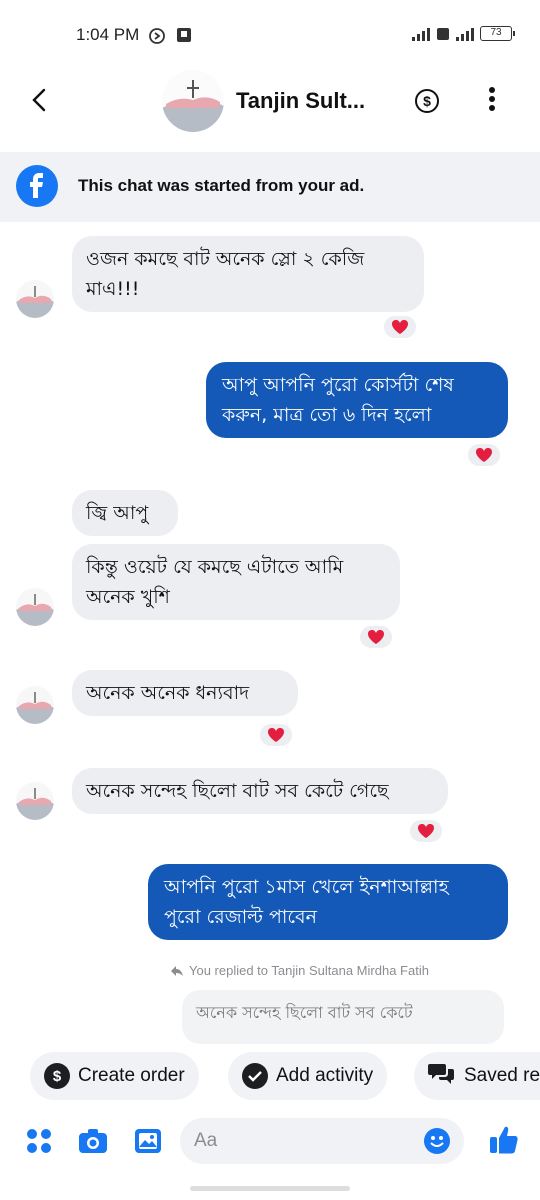 This screenshot has height=1200, width=540. I want to click on status-indicators: 73, so click(463, 33).